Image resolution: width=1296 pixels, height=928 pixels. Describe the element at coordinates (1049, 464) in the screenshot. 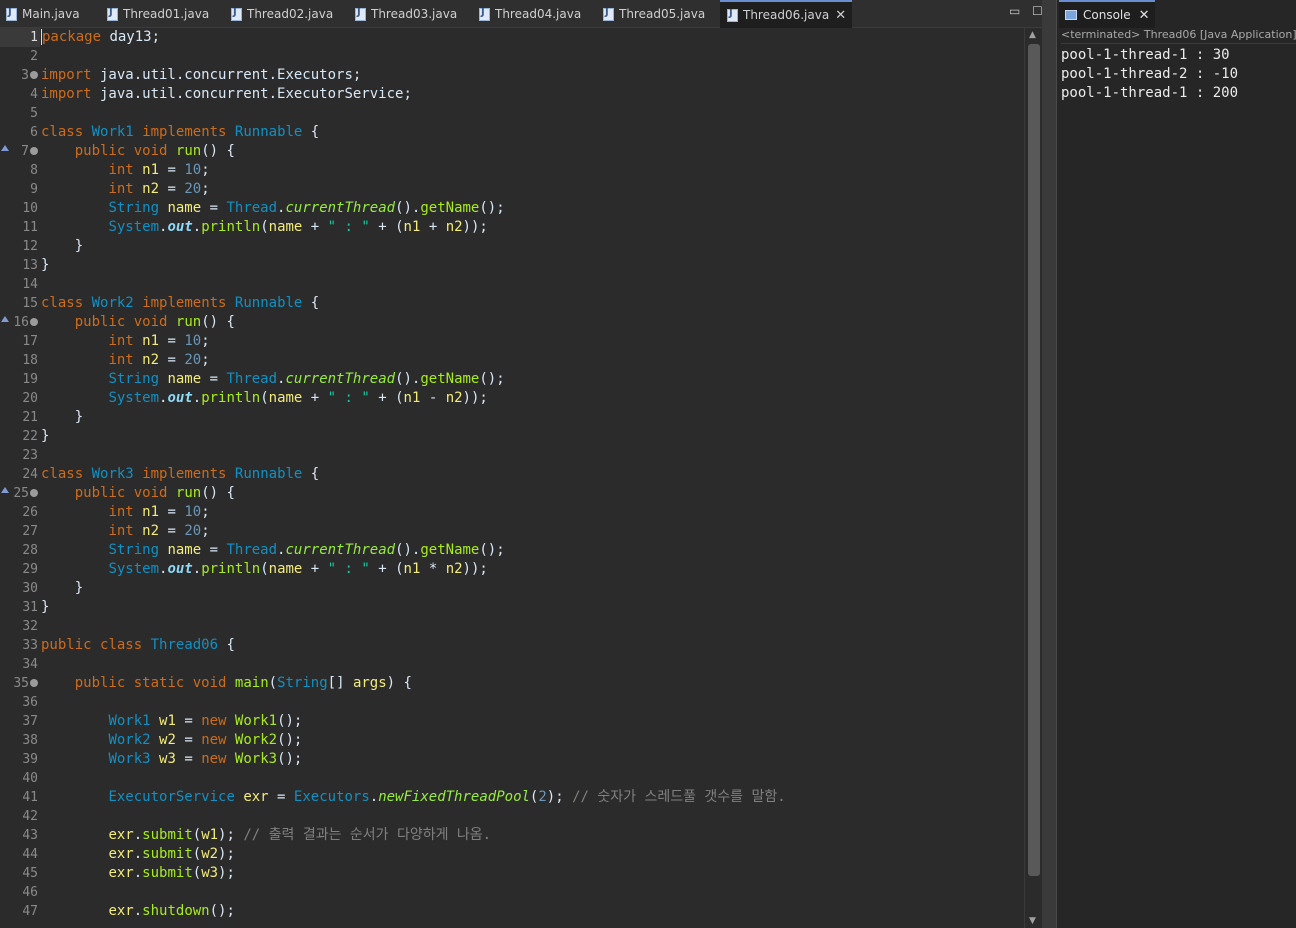

I see `panel-divider` at that location.